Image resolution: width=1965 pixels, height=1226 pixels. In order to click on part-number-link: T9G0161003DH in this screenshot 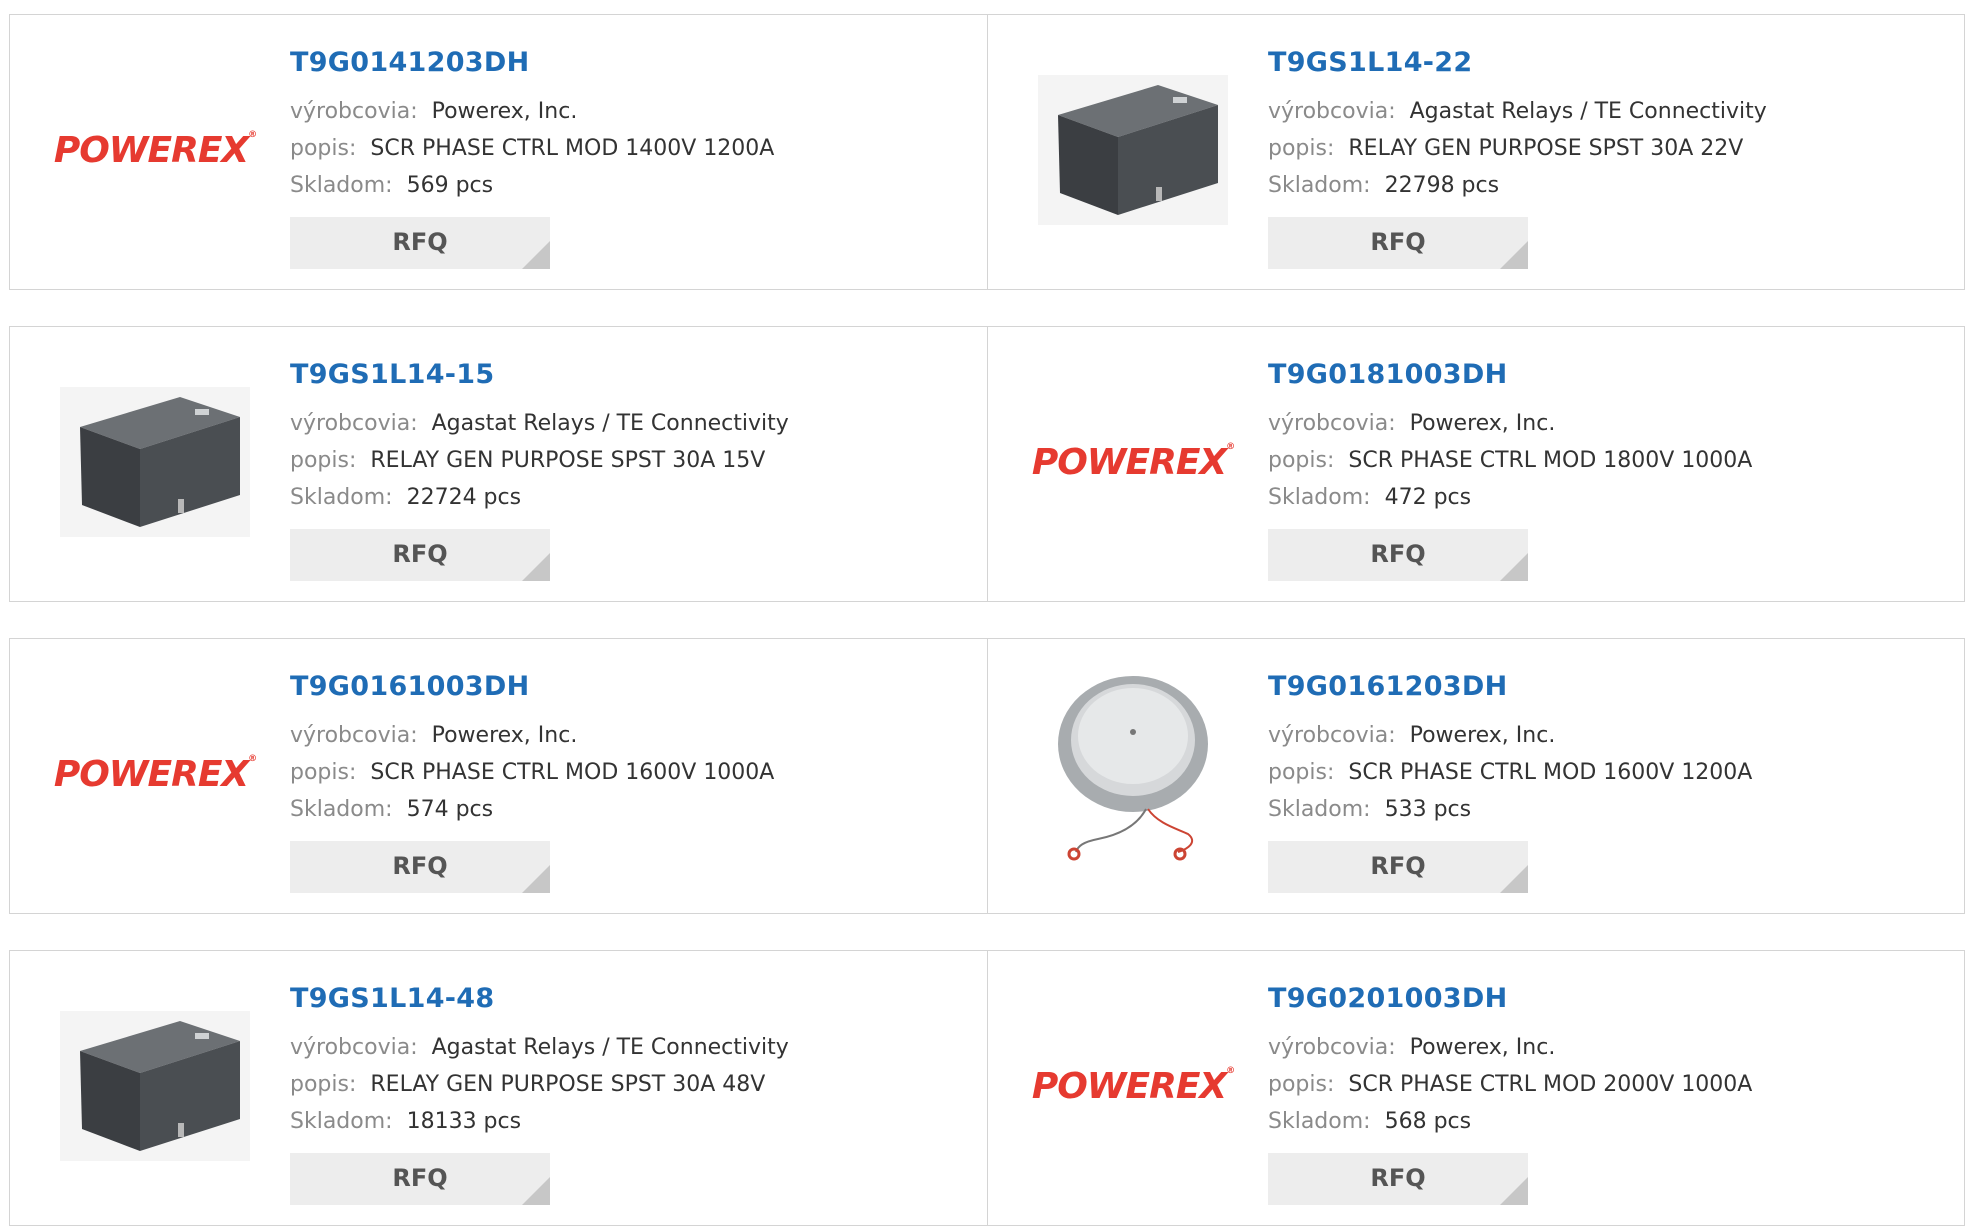, I will do `click(532, 687)`.